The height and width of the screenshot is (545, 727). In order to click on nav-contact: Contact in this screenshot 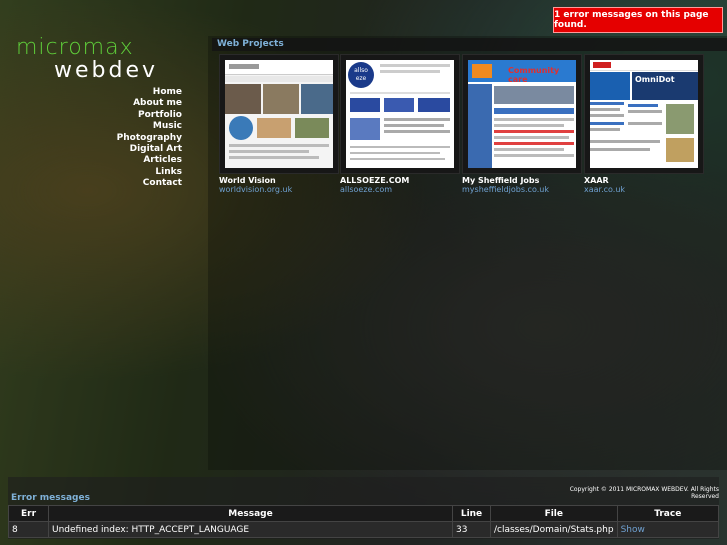, I will do `click(131, 183)`.